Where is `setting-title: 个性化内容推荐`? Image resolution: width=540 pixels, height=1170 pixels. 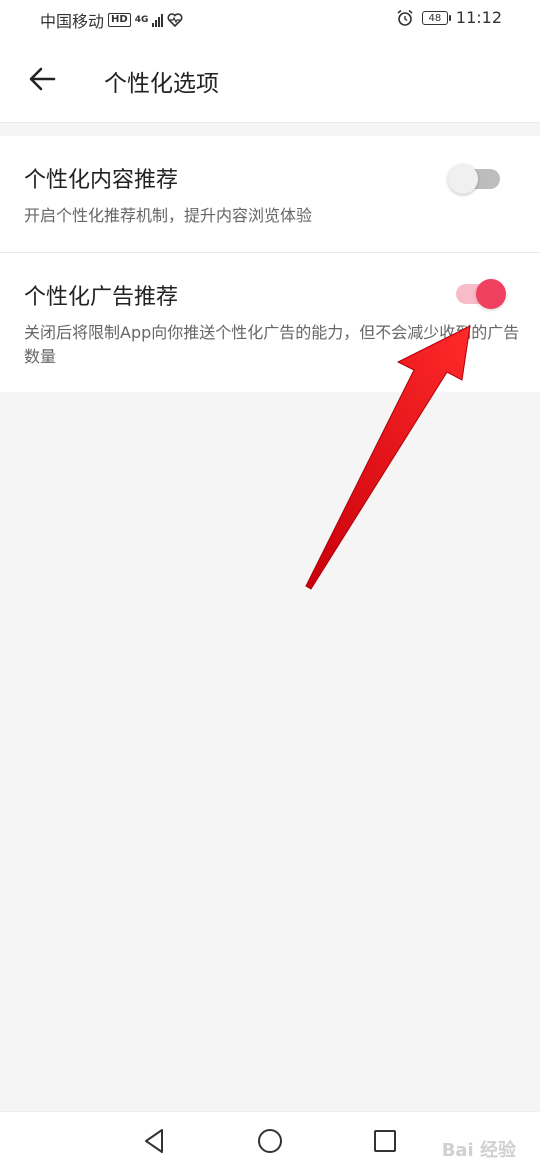 setting-title: 个性化内容推荐 is located at coordinates (101, 180).